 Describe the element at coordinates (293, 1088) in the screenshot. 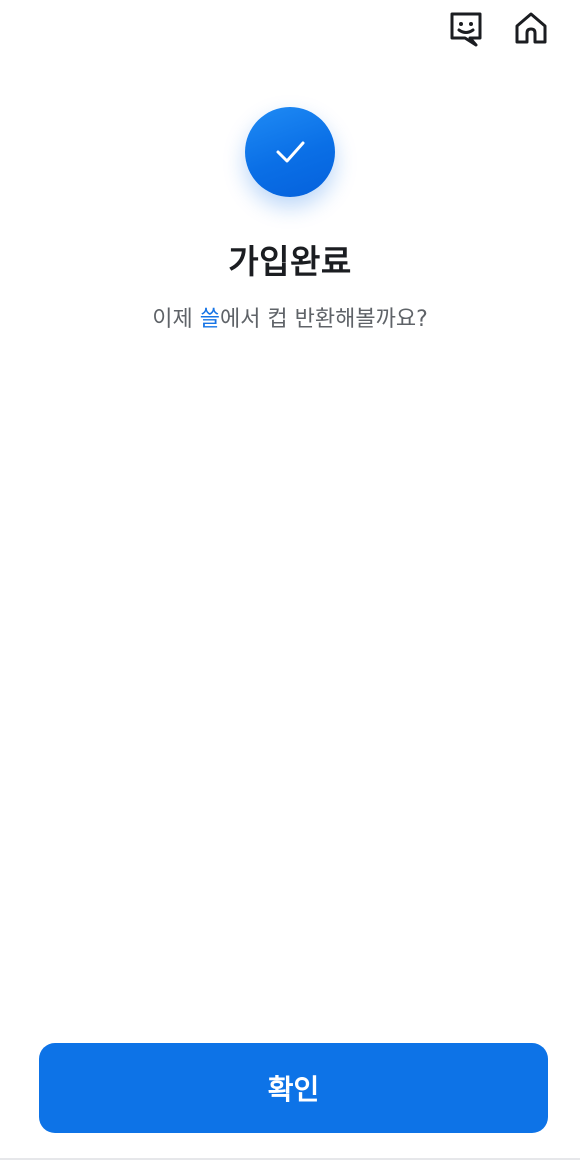

I see `confirm-button: 확인` at that location.